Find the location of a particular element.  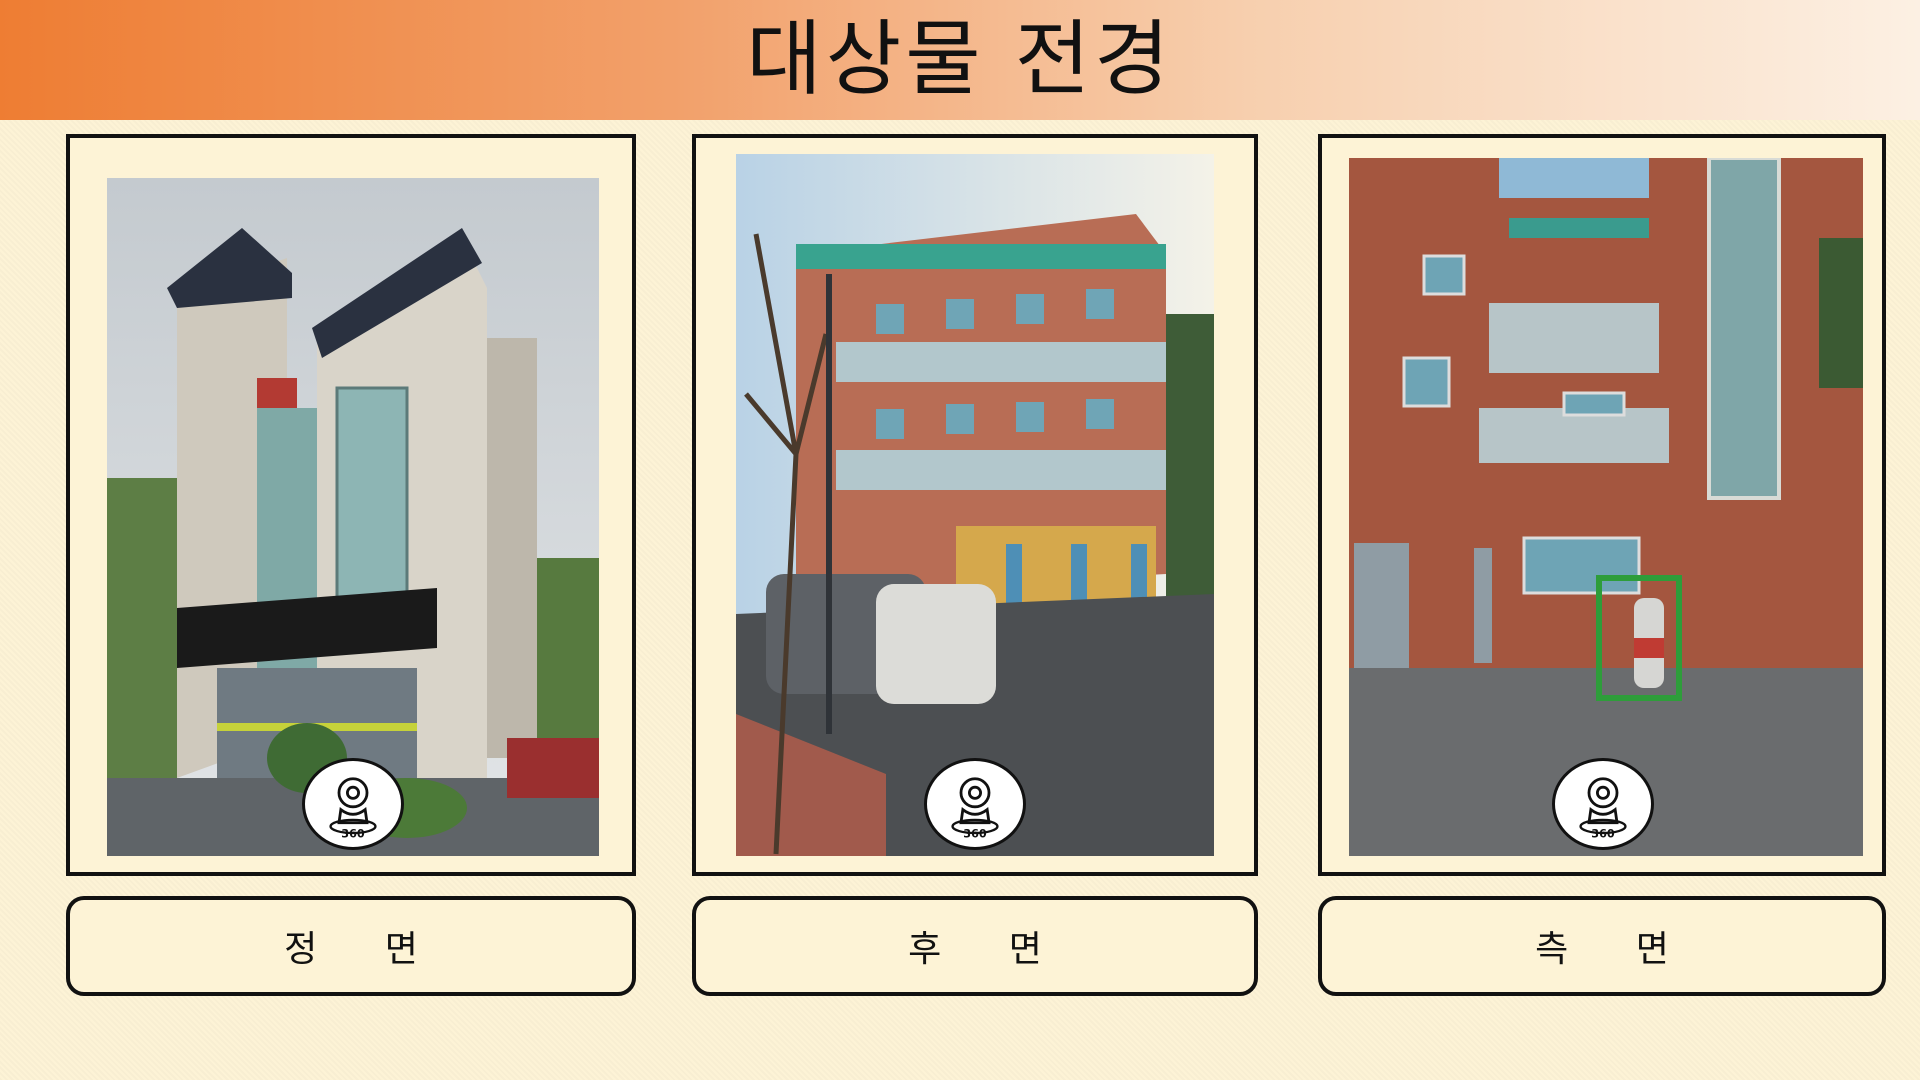

page-title: 대상물 전경 is located at coordinates (960, 59).